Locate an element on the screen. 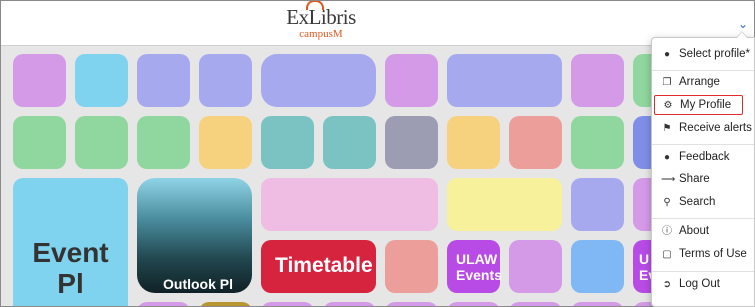  comment-icon: ● is located at coordinates (667, 157).